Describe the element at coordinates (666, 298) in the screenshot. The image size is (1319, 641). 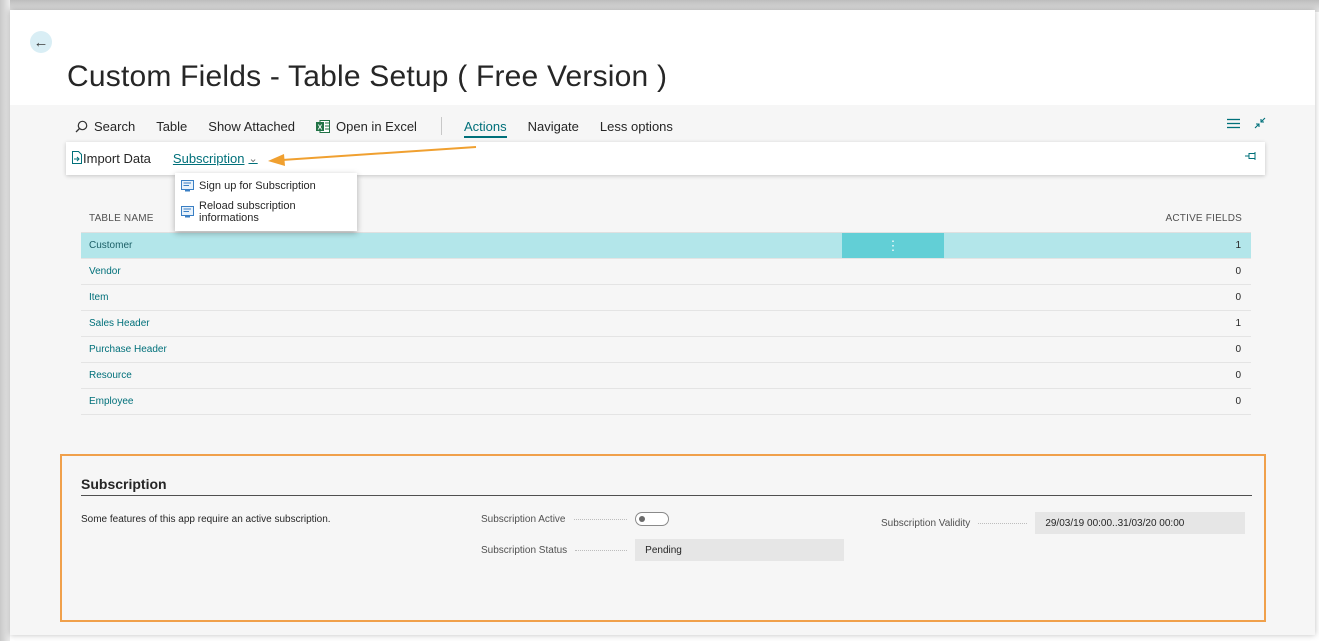
I see `table-row: Item 0` at that location.